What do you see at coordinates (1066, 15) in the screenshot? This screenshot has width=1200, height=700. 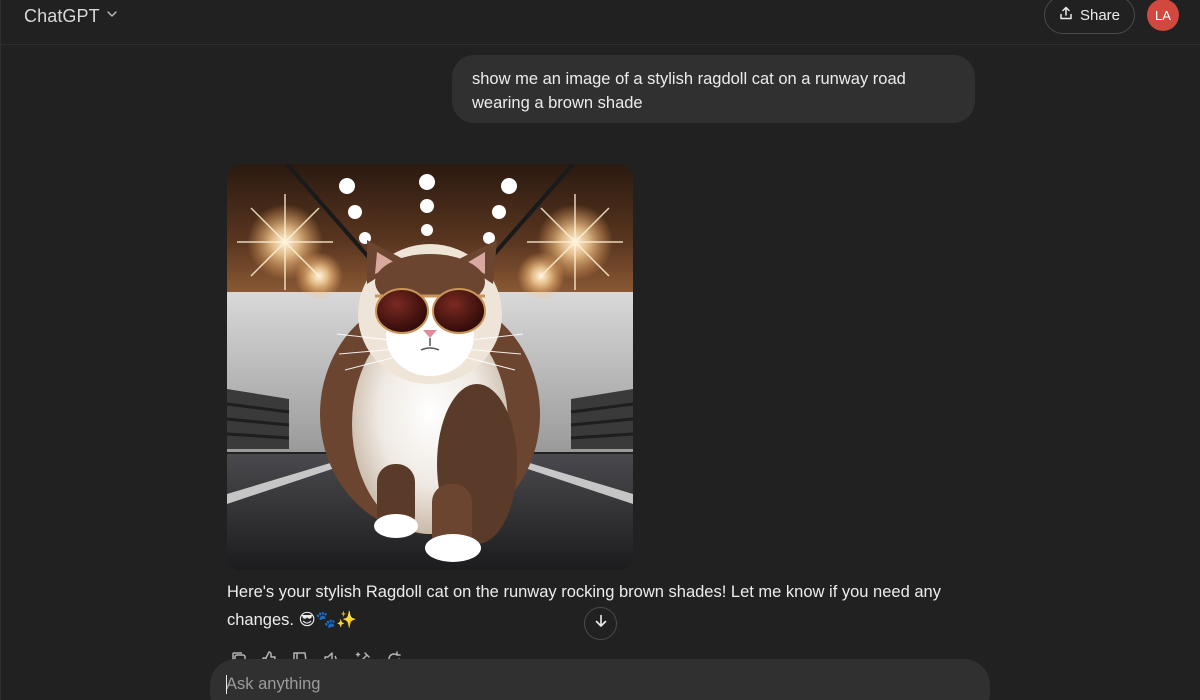 I see `share-icon` at bounding box center [1066, 15].